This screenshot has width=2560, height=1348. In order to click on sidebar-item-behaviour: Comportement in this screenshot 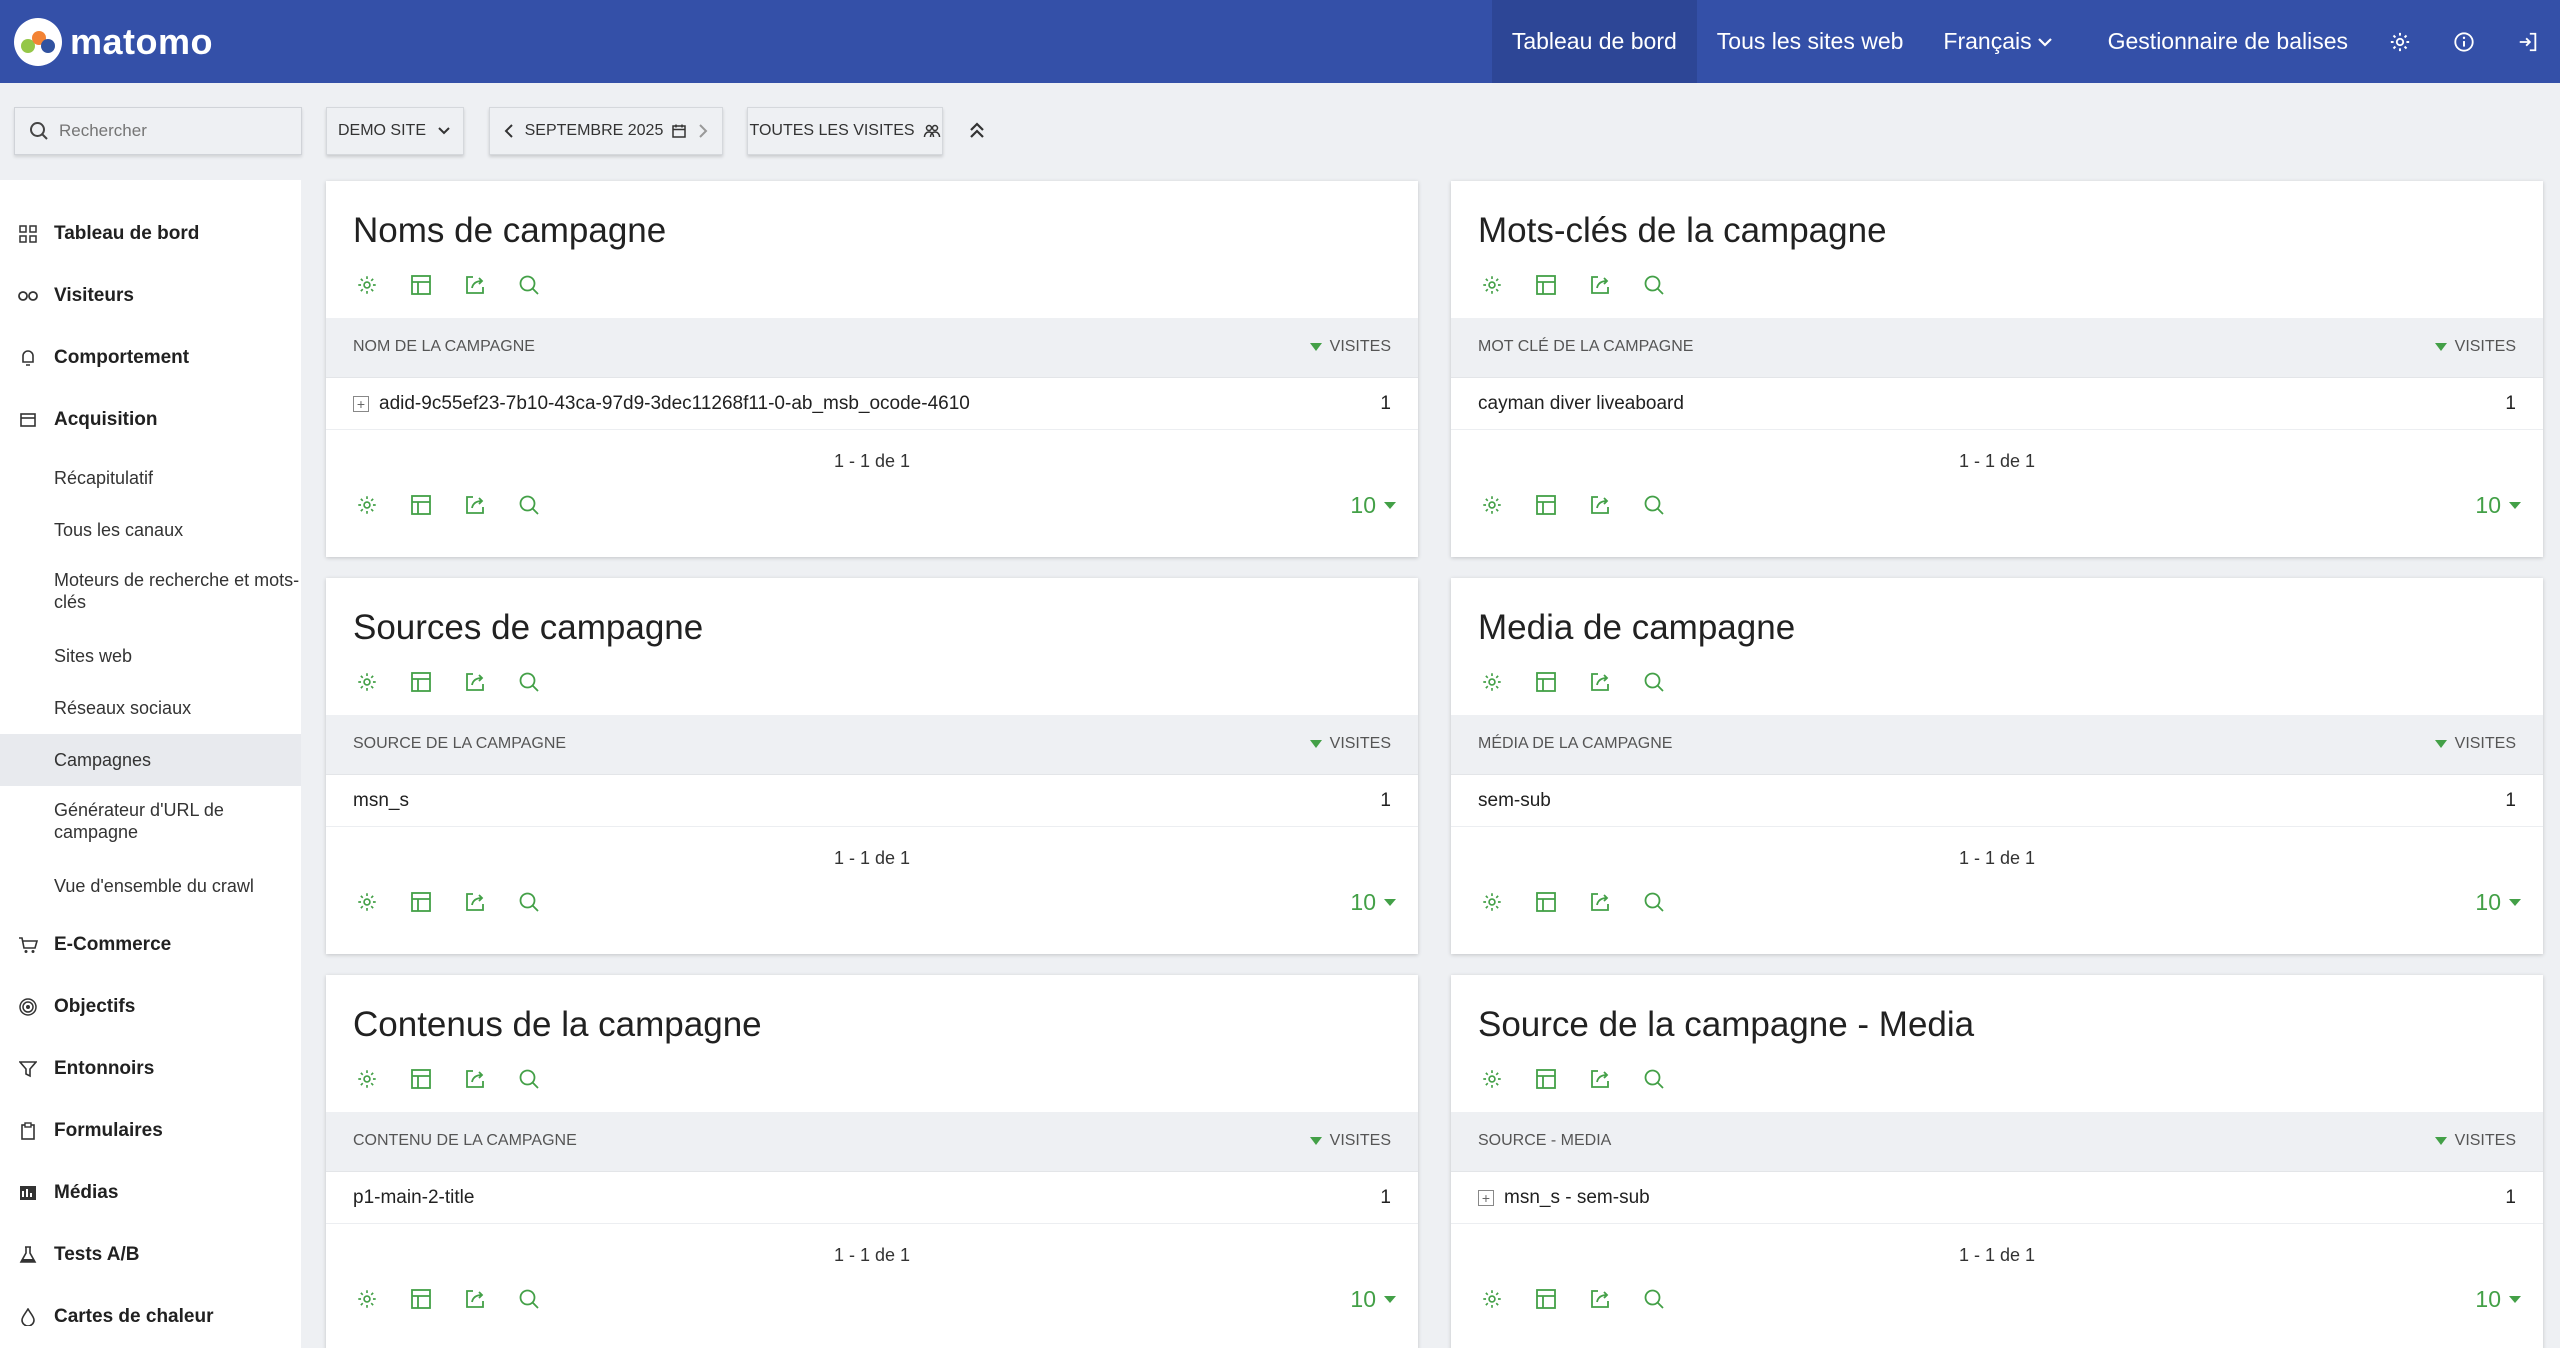, I will do `click(150, 358)`.